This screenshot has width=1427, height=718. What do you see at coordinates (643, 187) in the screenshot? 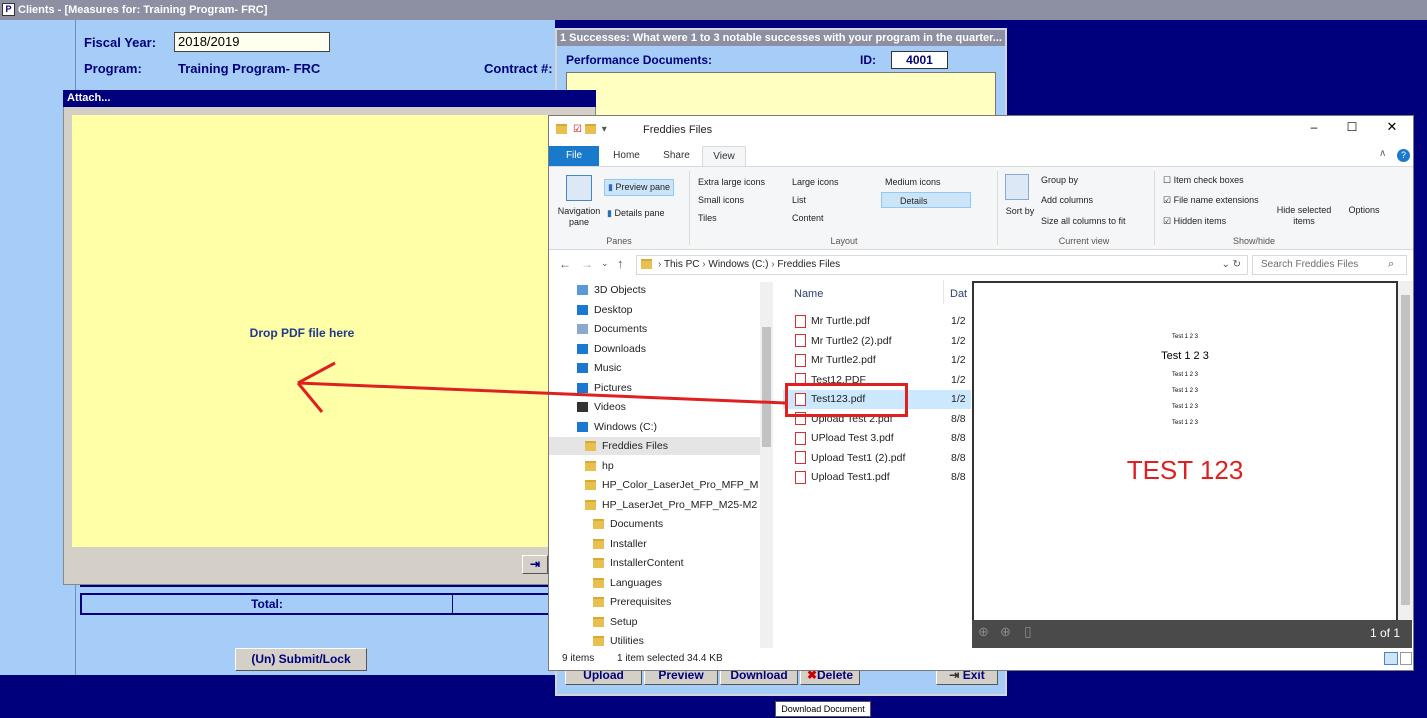
I see `preview-pane-label: Preview pane` at bounding box center [643, 187].